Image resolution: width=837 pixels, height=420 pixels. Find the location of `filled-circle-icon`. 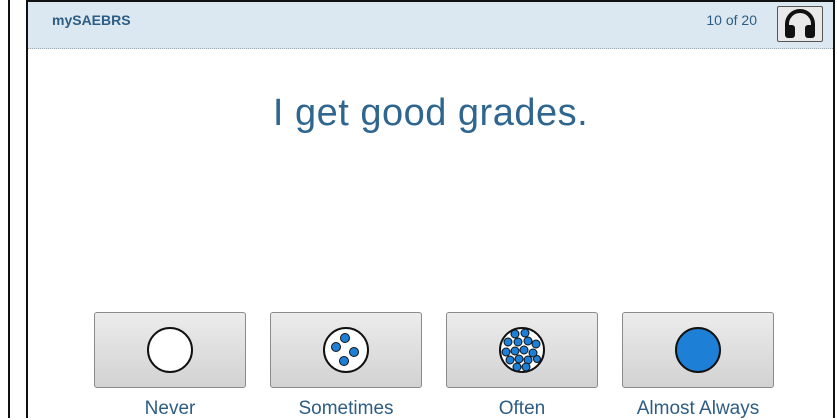

filled-circle-icon is located at coordinates (698, 350).